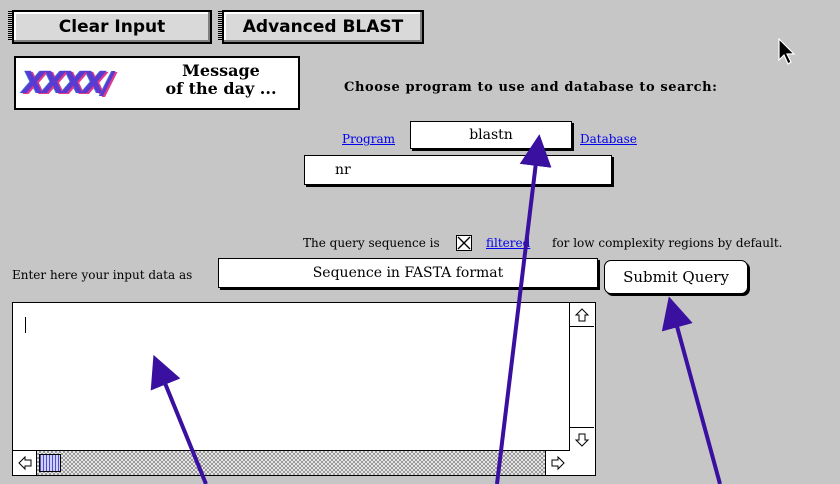 The width and height of the screenshot is (840, 484). Describe the element at coordinates (557, 463) in the screenshot. I see `scroll-right-icon` at that location.